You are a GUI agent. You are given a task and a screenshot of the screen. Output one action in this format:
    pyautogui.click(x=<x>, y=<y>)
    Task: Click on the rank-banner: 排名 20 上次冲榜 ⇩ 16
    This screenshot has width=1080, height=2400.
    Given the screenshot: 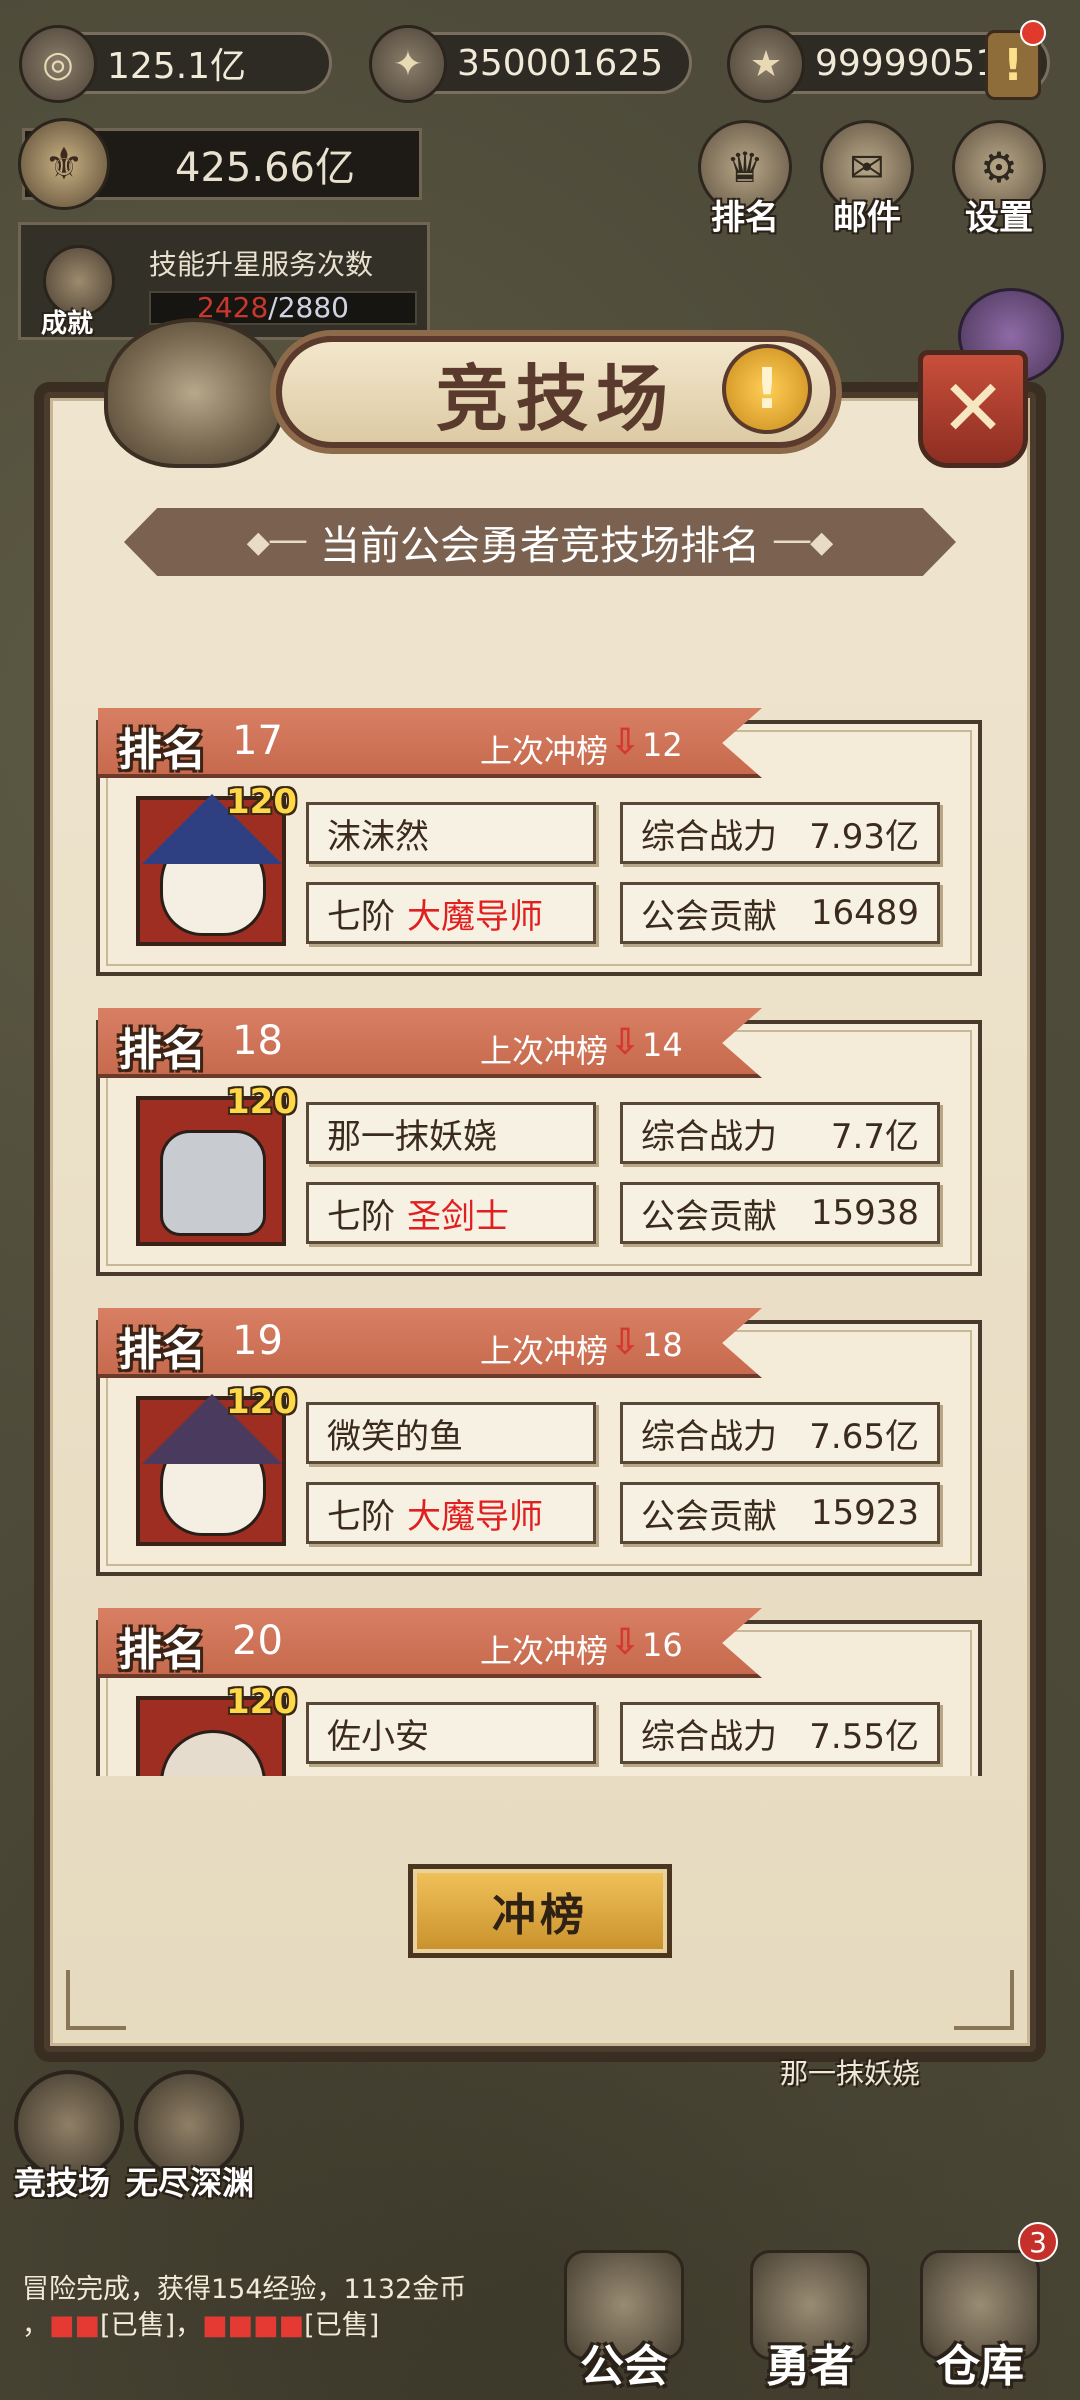 What is the action you would take?
    pyautogui.click(x=430, y=1643)
    